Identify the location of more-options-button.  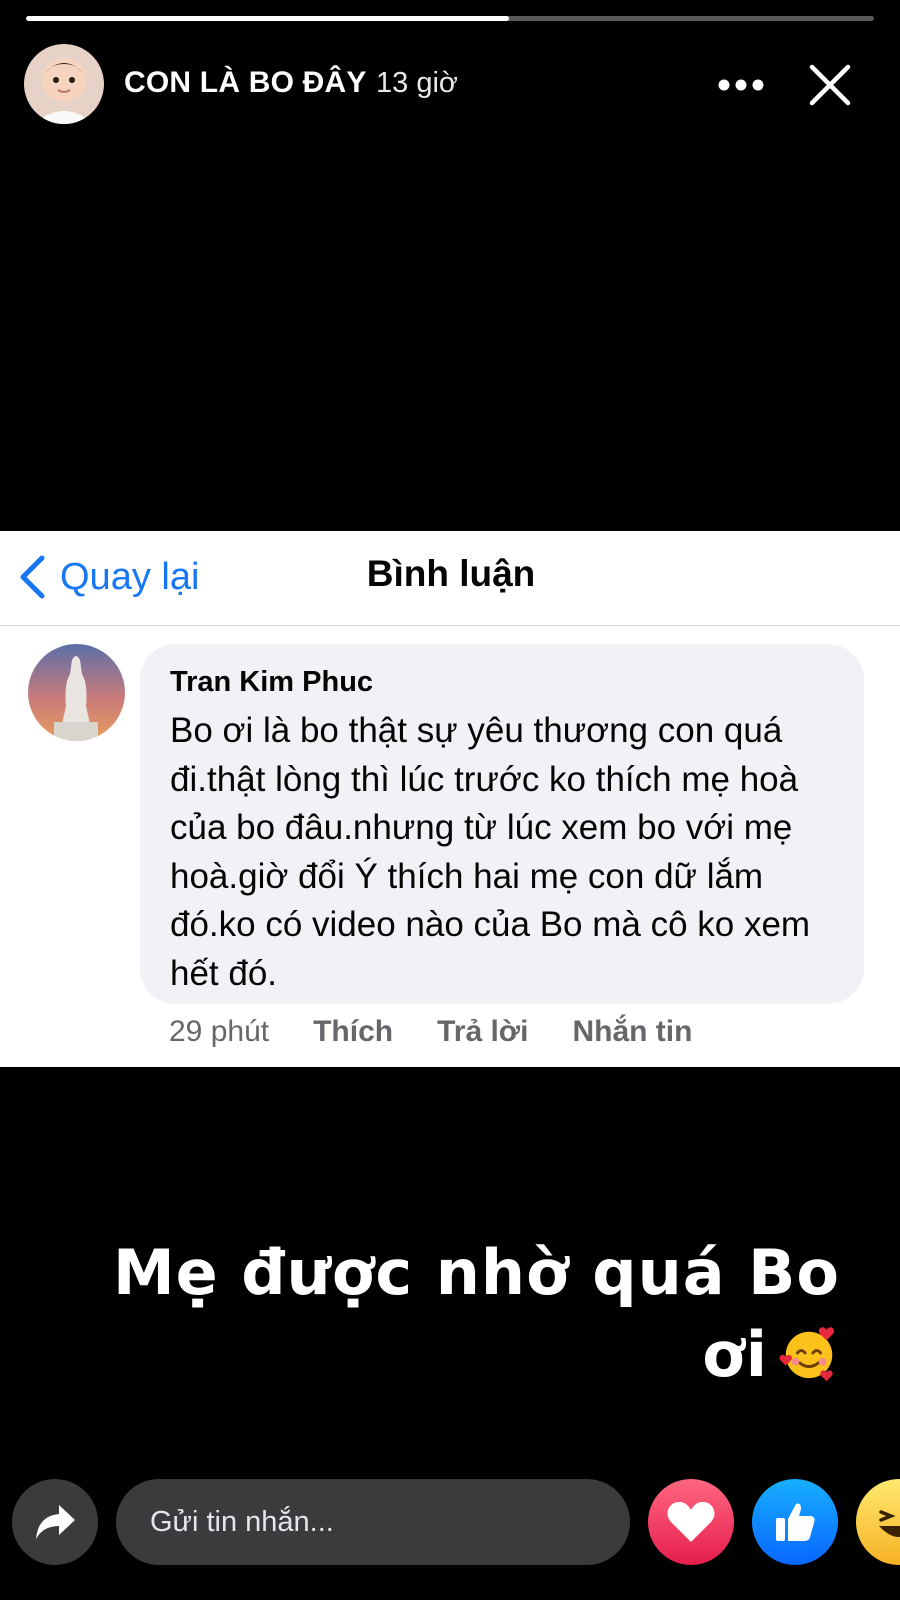
(741, 85).